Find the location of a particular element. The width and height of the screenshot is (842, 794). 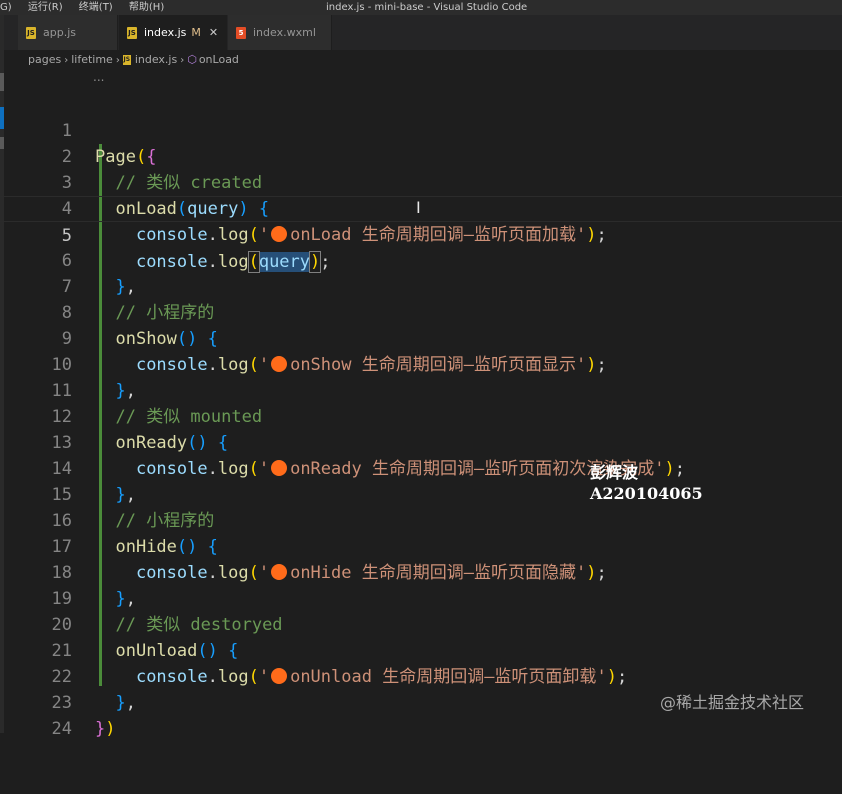

tab-app-js: JS app.js is located at coordinates (68, 32).